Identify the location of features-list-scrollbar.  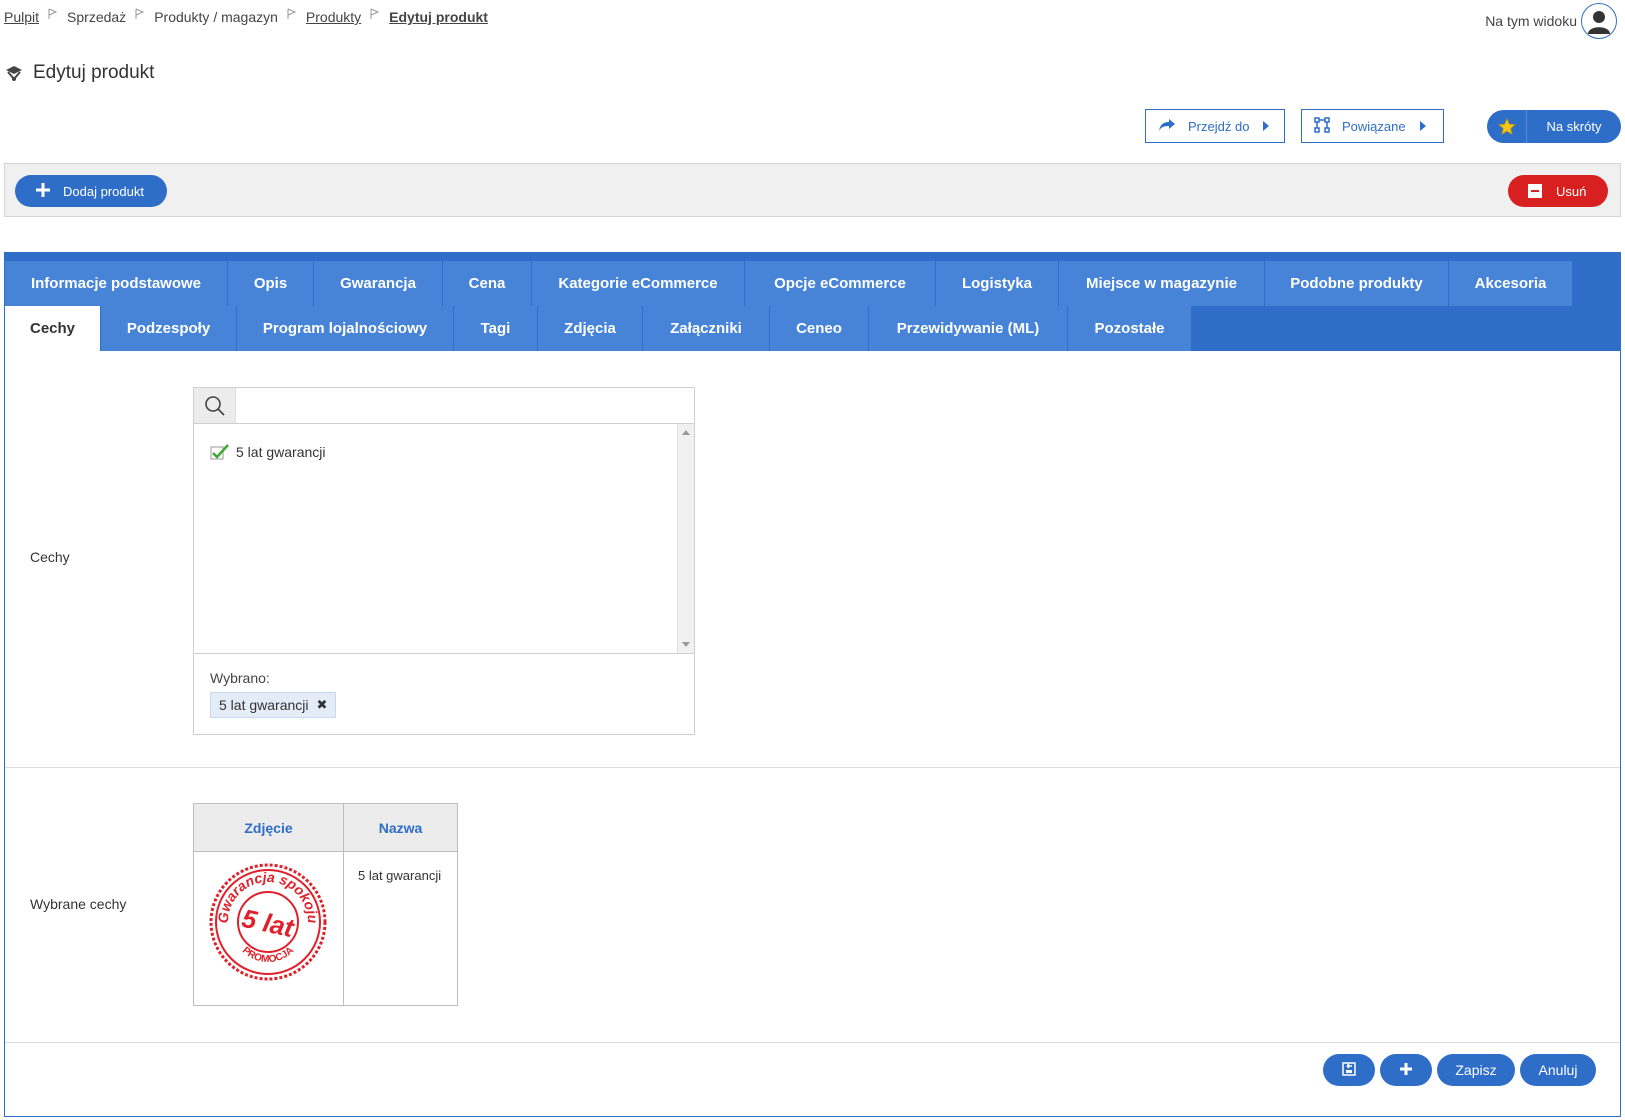
(685, 538).